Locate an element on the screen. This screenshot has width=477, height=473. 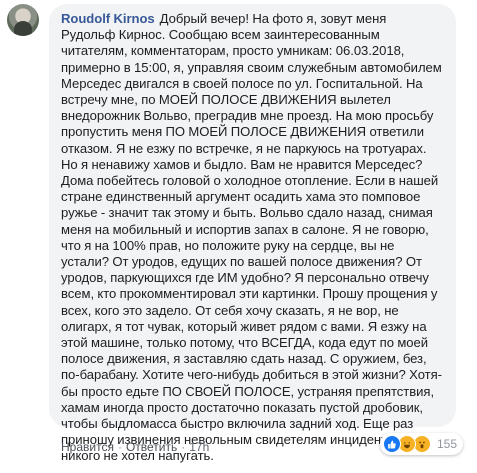
surprised-face-icon is located at coordinates (422, 445).